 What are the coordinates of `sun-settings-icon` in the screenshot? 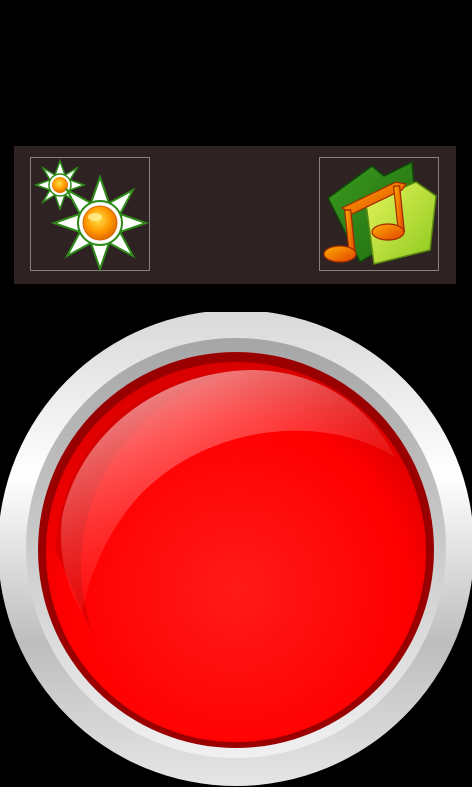 It's located at (91, 215).